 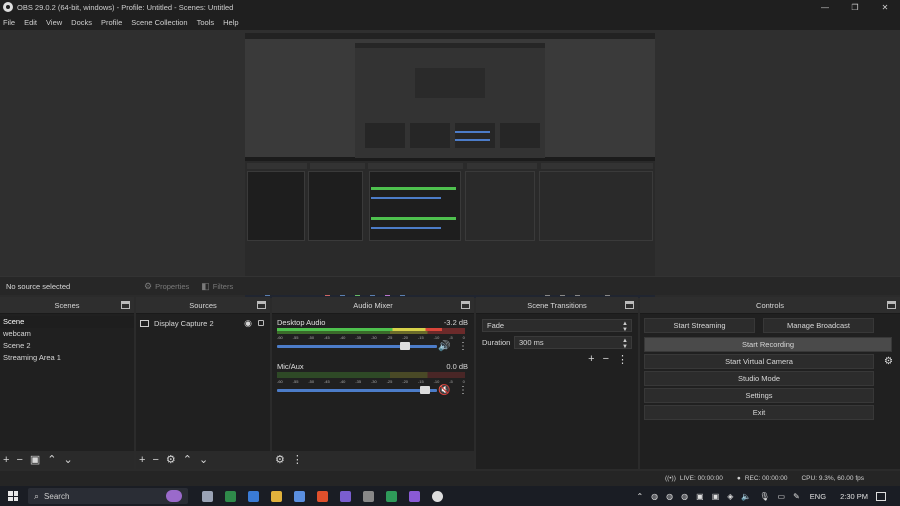 What do you see at coordinates (261, 323) in the screenshot?
I see `lock-icon` at bounding box center [261, 323].